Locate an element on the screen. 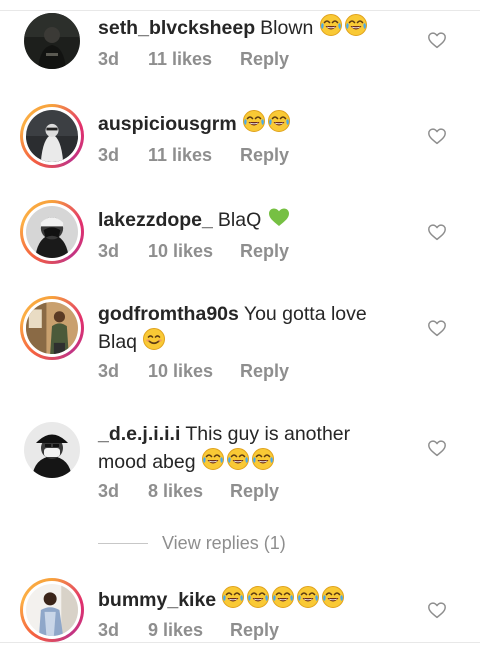  comment-text: lakezzdope_ BlaQ is located at coordinates (243, 219).